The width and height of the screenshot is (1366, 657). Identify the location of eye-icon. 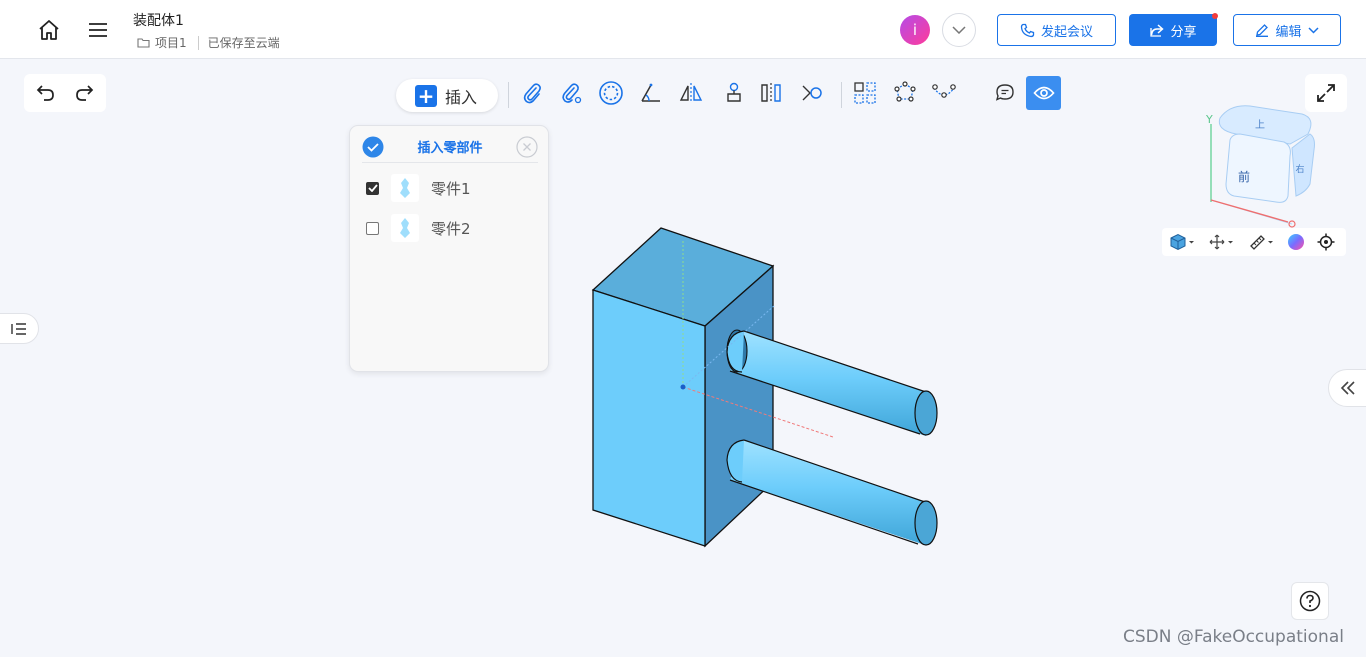
(1043, 93).